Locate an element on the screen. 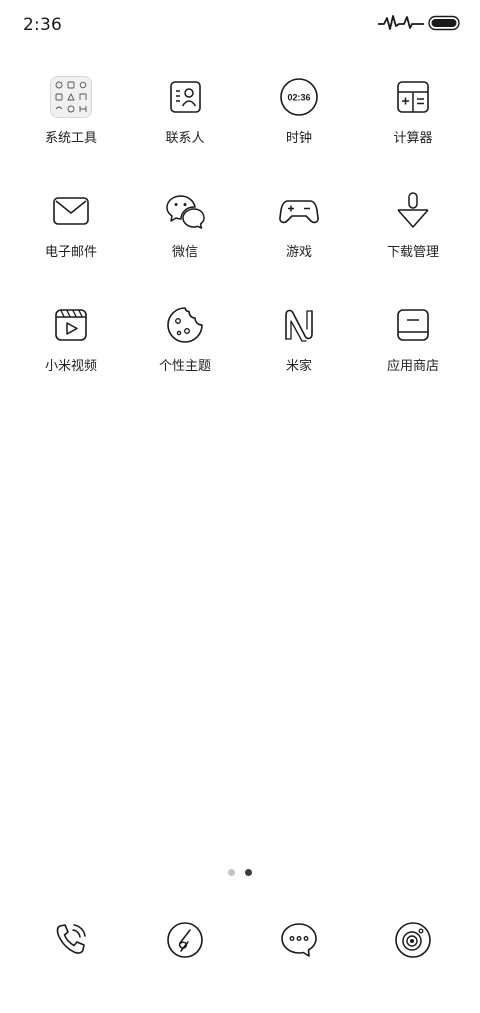  messages-icon is located at coordinates (299, 940).